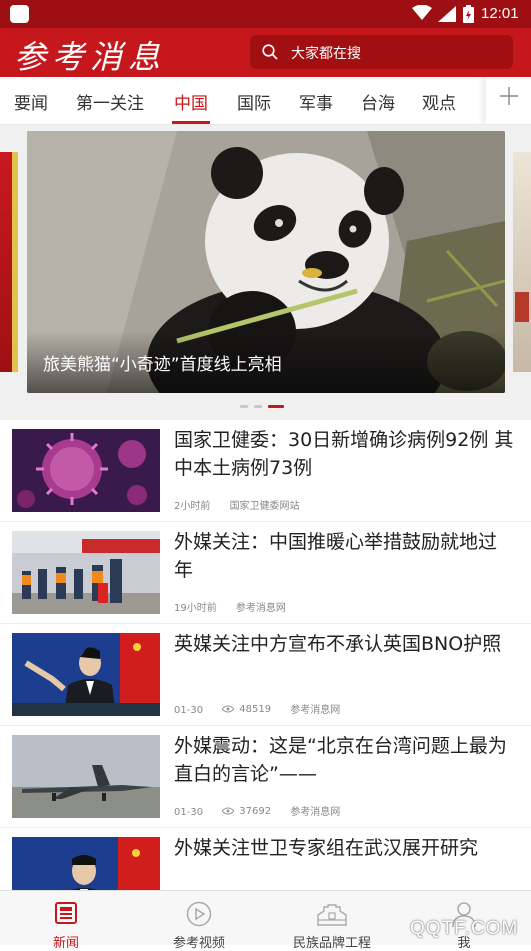 The width and height of the screenshot is (531, 951). I want to click on tab-military: 军事, so click(316, 101).